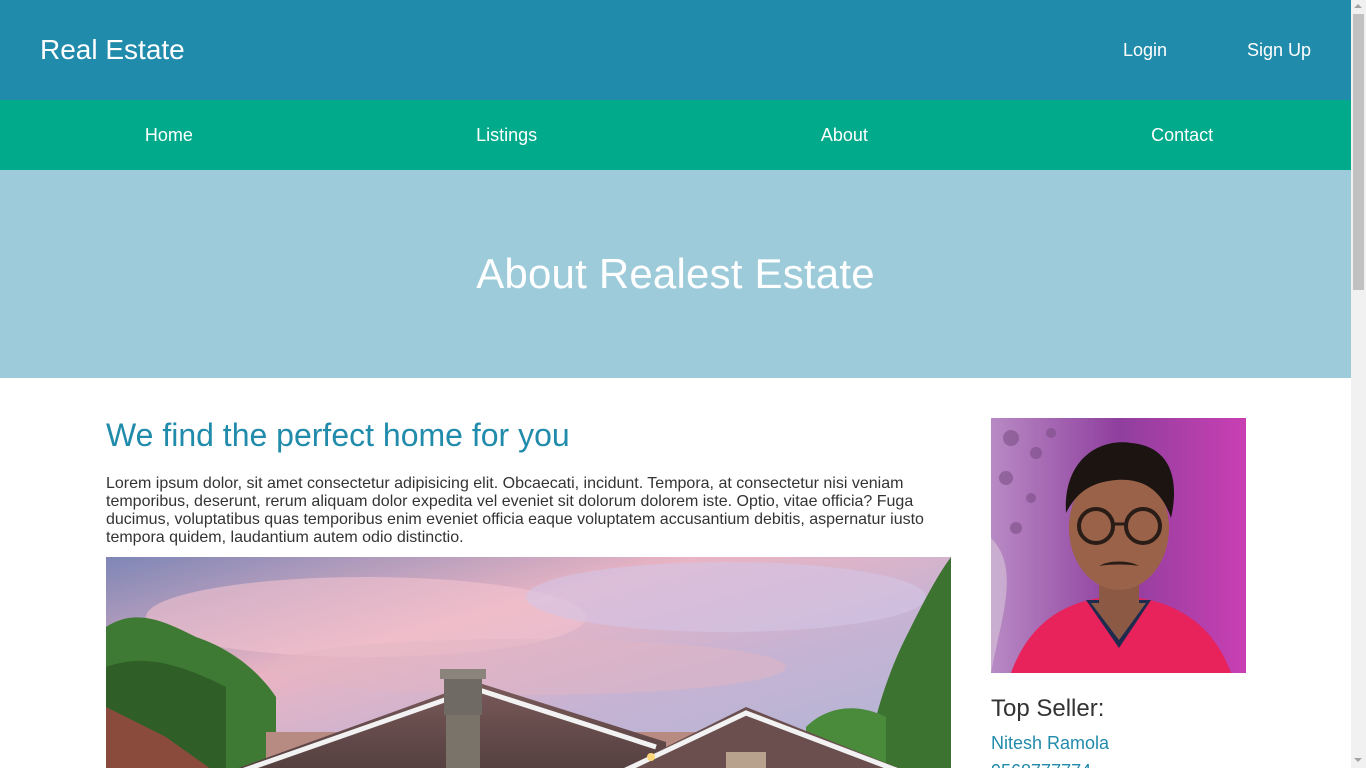 The image size is (1366, 768). I want to click on signup-link: Sign Up, so click(1279, 50).